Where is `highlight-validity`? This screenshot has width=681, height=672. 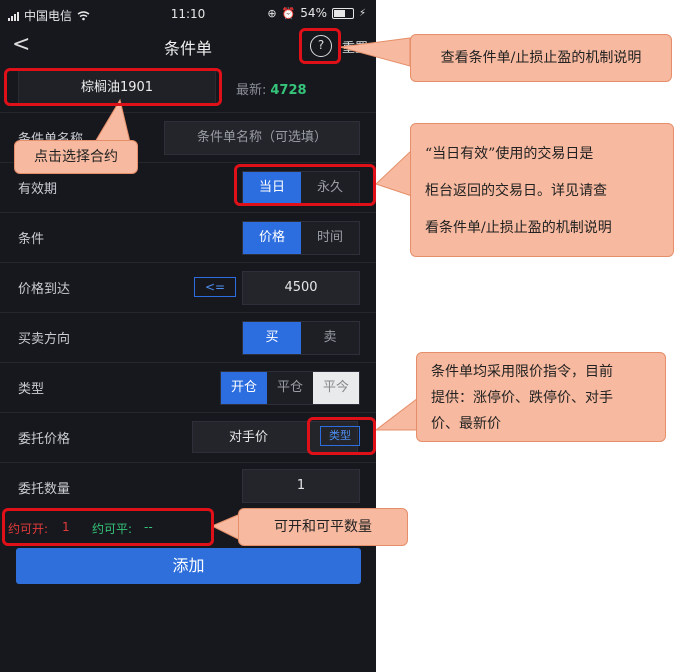
highlight-validity is located at coordinates (305, 185).